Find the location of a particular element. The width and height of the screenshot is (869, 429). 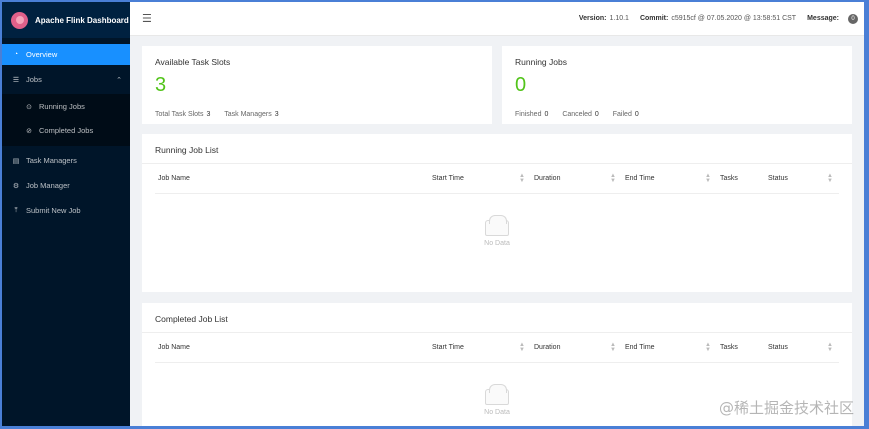

app-title: Apache Flink Dashboard is located at coordinates (82, 20).